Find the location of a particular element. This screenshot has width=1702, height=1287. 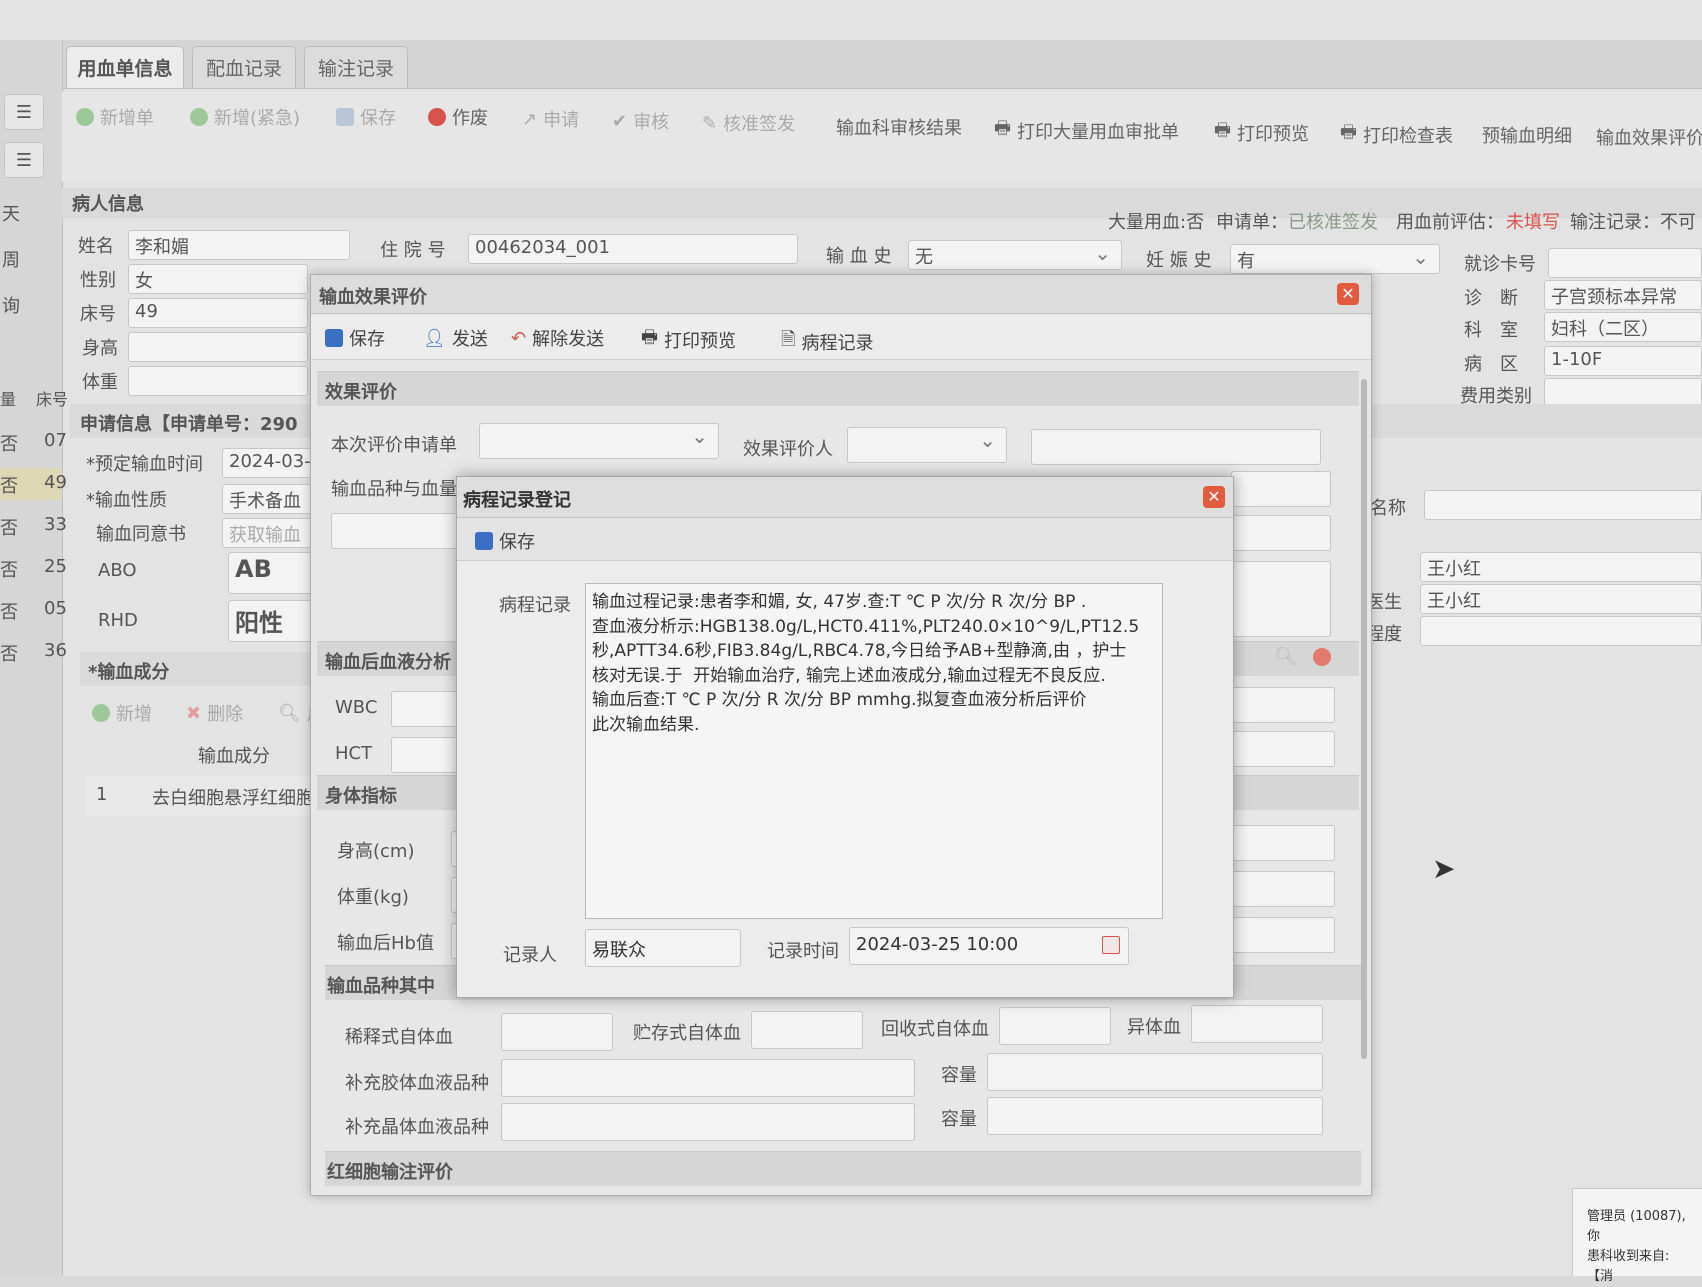

tab-crossmatch-record: 配血记录 is located at coordinates (244, 67).